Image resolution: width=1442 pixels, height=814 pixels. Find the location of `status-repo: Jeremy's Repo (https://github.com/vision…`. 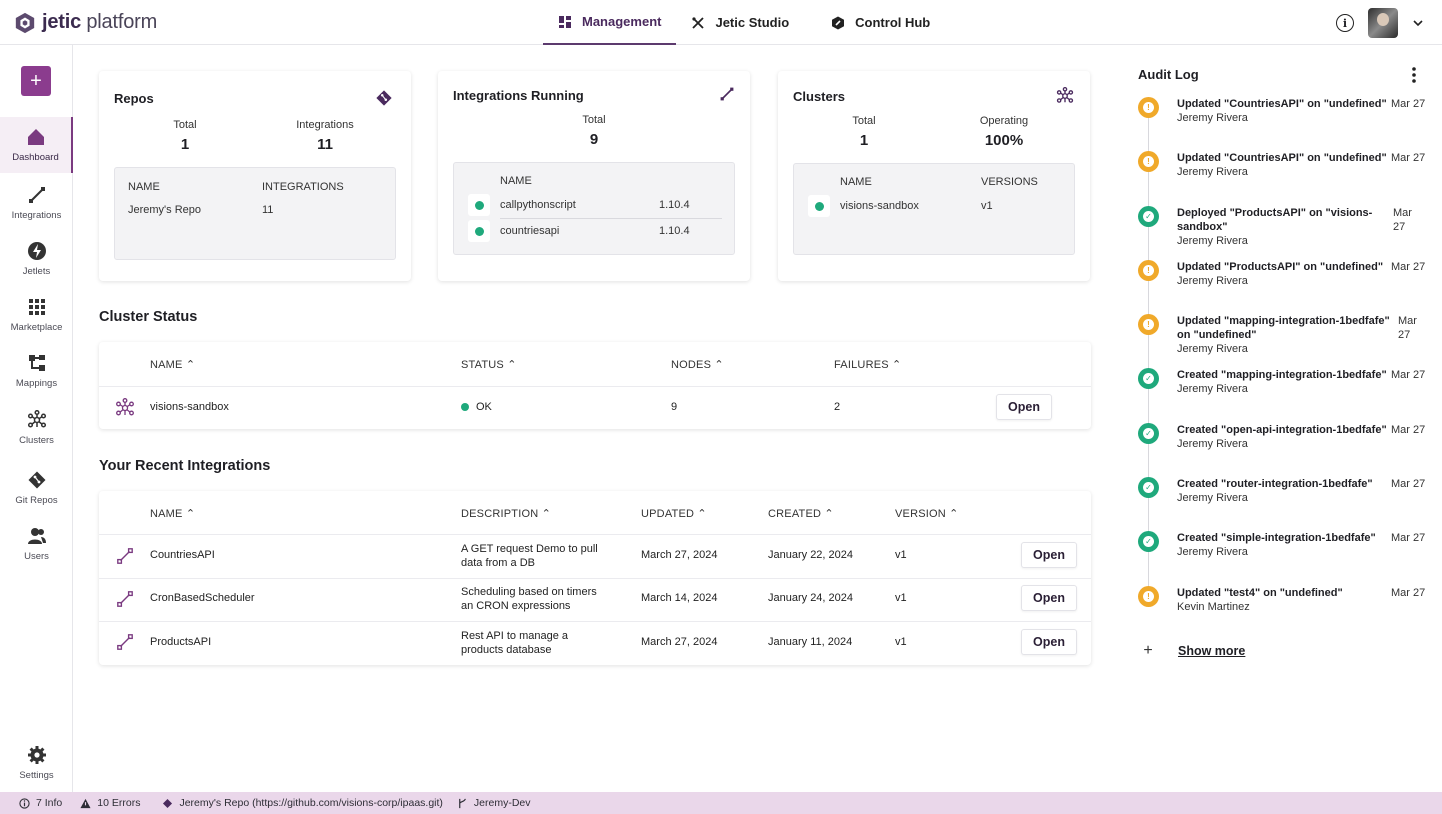

status-repo: Jeremy's Repo (https://github.com/vision… is located at coordinates (302, 803).